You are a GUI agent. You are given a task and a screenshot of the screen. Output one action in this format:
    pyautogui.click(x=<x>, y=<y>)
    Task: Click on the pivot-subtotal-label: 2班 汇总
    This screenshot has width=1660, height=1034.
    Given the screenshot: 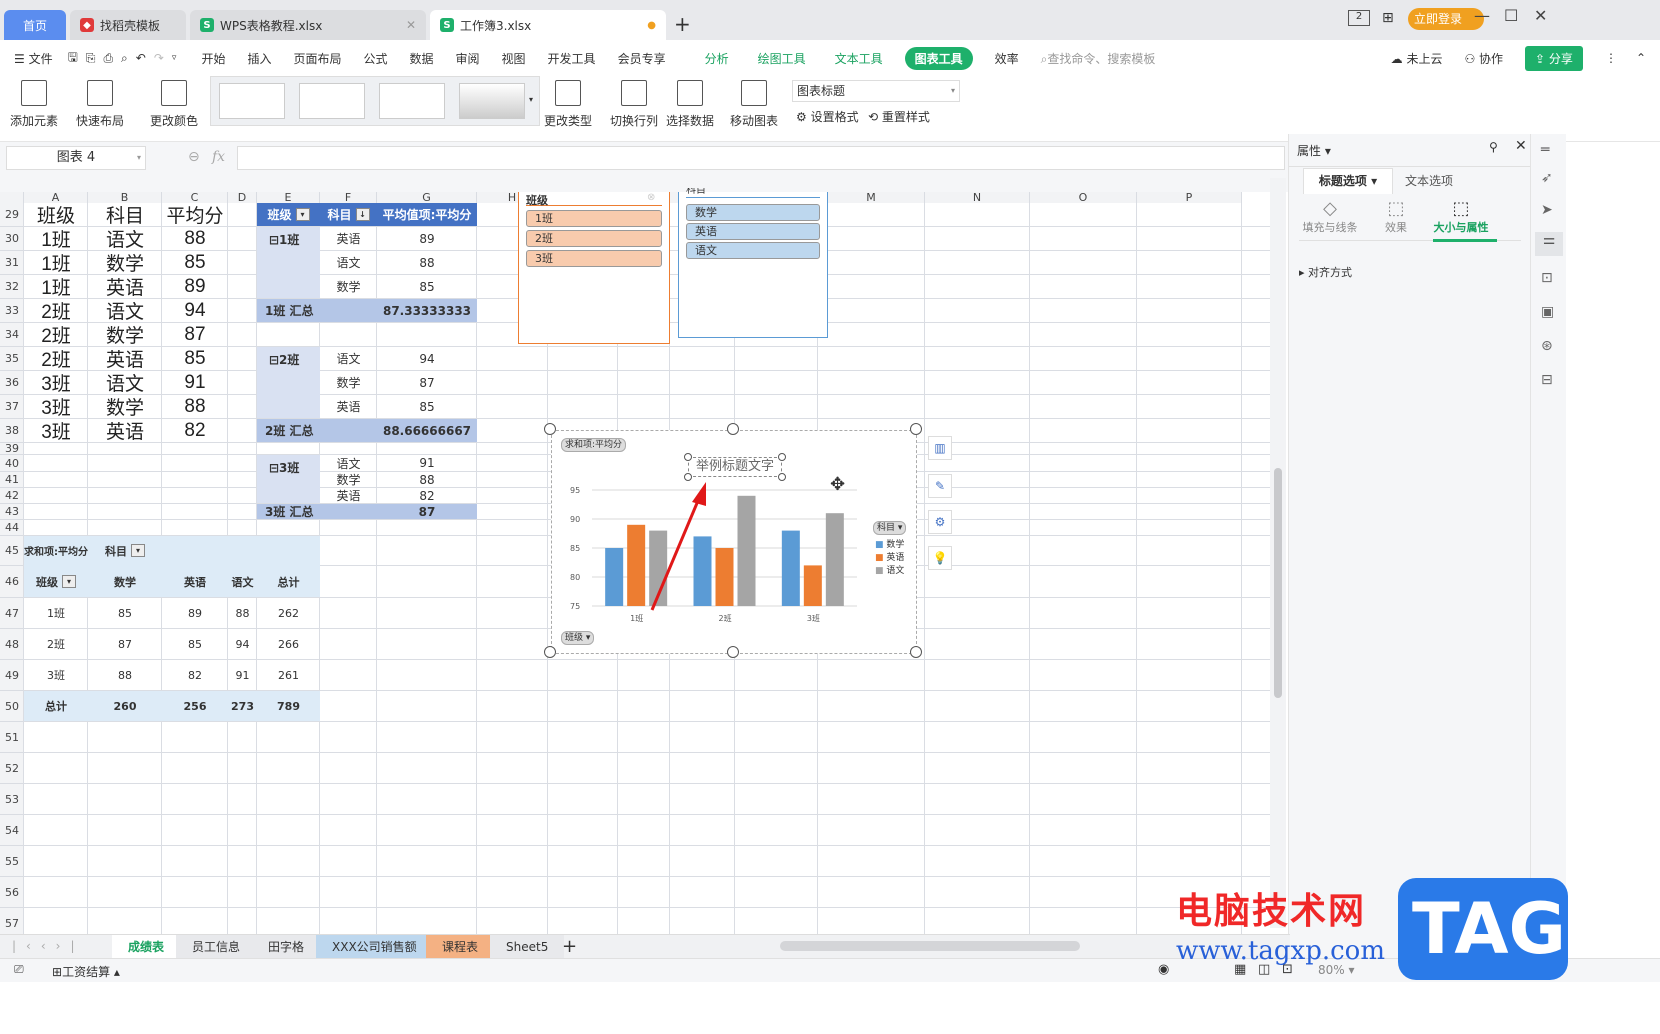 What is the action you would take?
    pyautogui.click(x=317, y=430)
    